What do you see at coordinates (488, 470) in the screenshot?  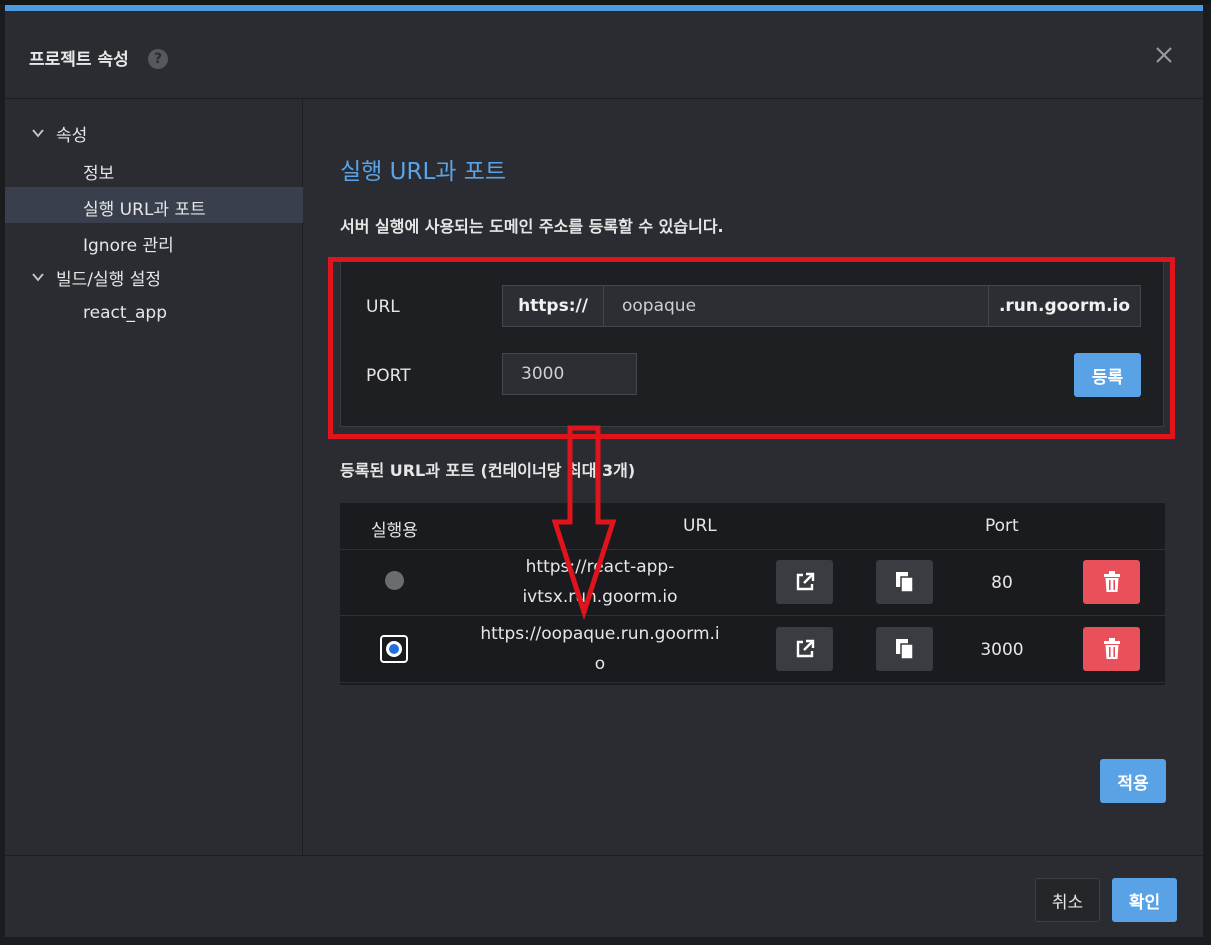 I see `registered-list-title: 등록된 URL과 포트 (컨테이너당 최대 3개)` at bounding box center [488, 470].